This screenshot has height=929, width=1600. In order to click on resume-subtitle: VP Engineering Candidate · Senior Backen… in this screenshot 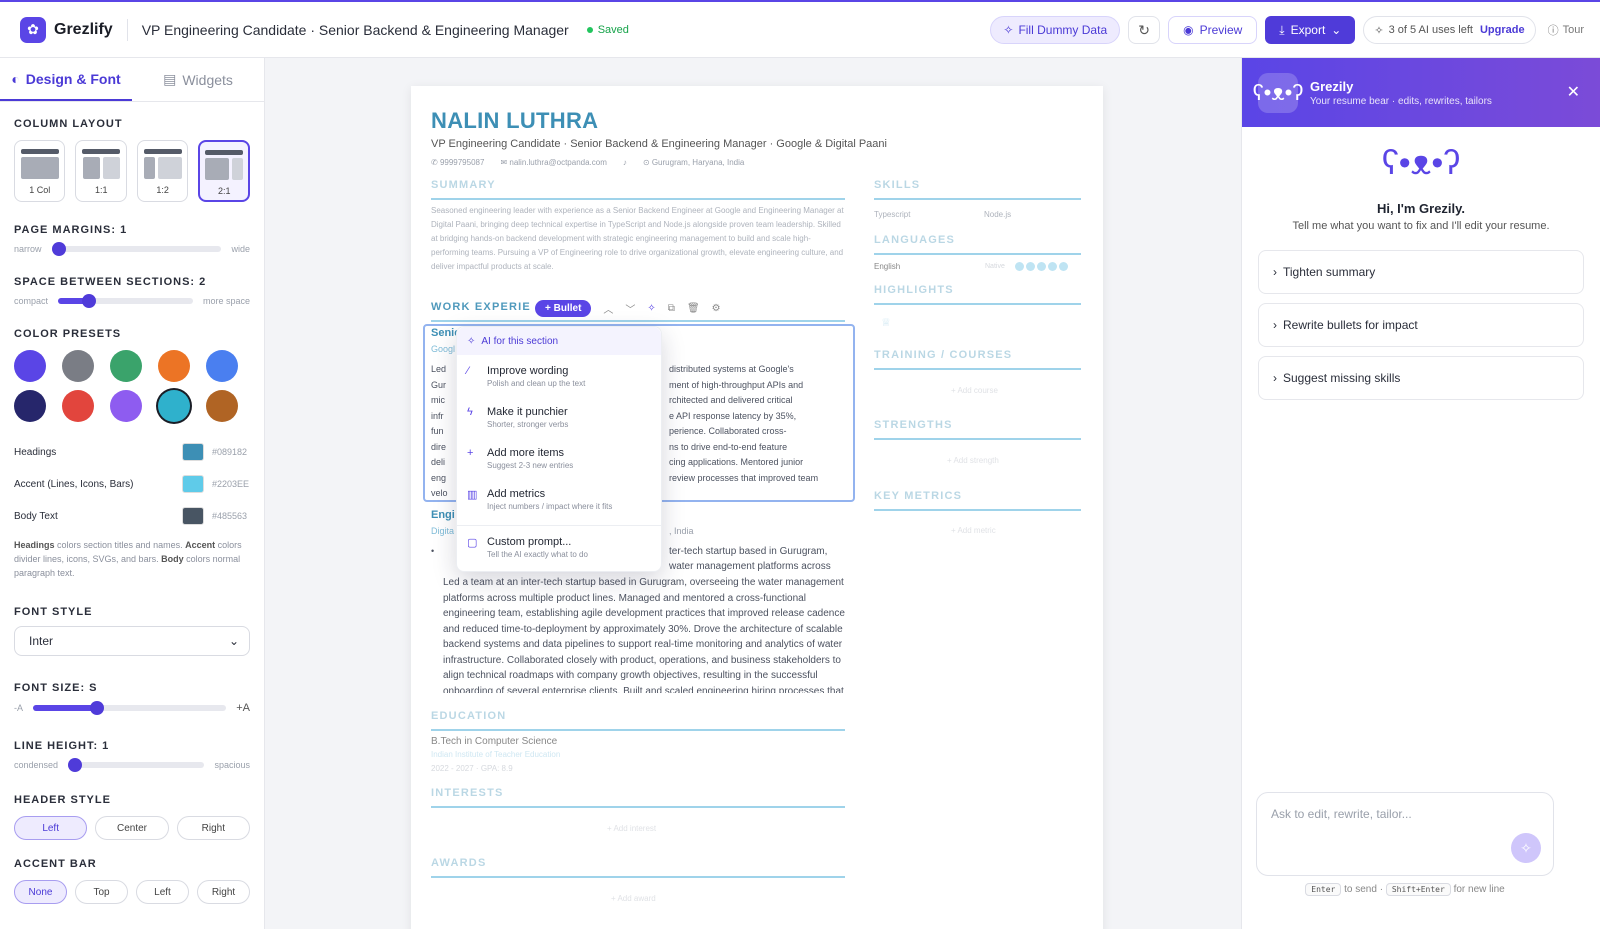, I will do `click(659, 144)`.